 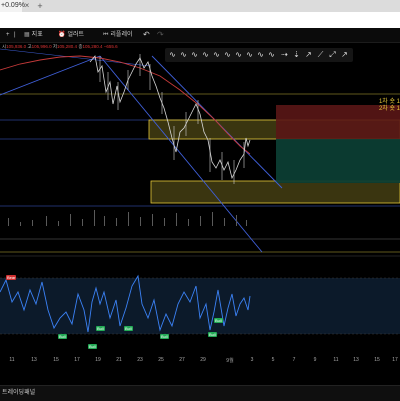 I want to click on drawing-toolbar: ∿ ∿ ∿ ∿ ∿ ∿ ∿ ∿ ∿ ∿ ⇢ ⇣ ↗ ⟋ ⤢ ↗, so click(x=259, y=55).